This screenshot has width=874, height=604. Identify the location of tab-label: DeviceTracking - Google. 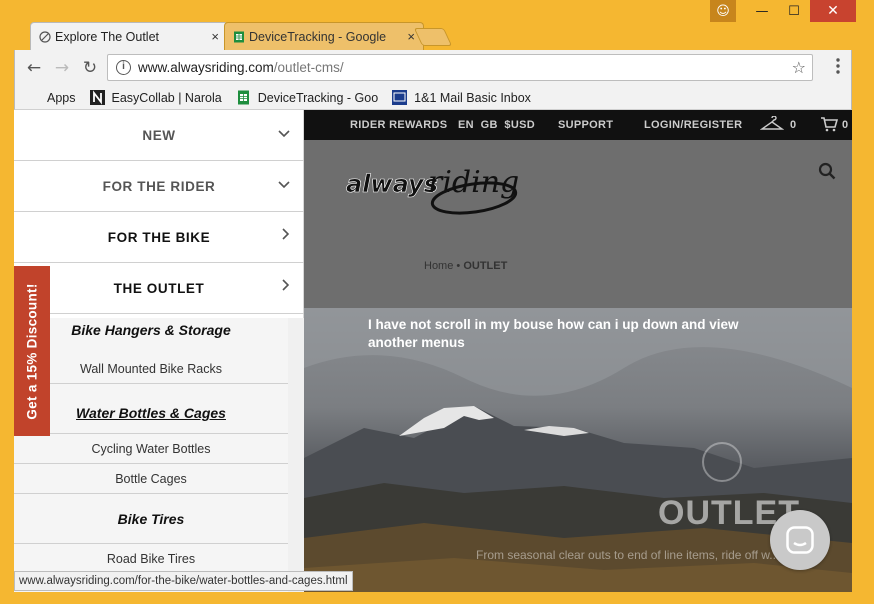
(318, 36).